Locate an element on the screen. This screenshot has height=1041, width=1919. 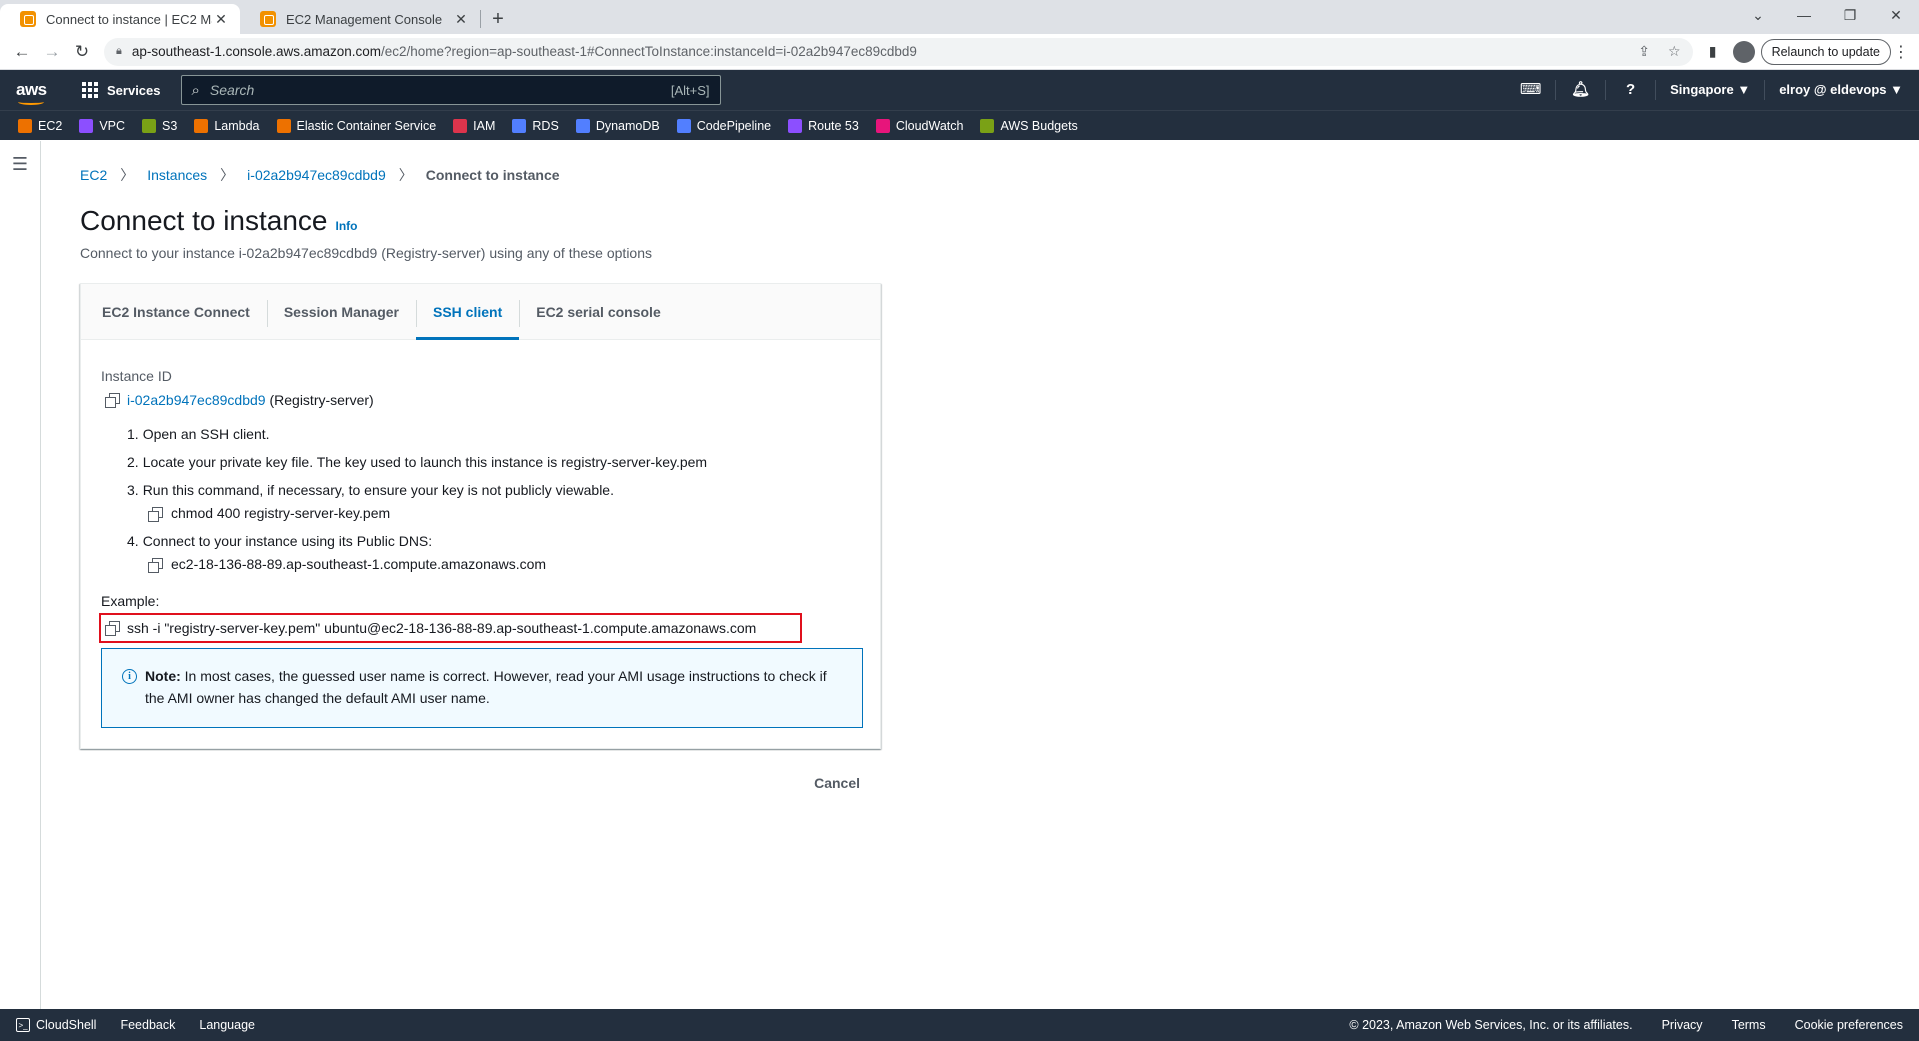
chevron-right-icon: 〉 is located at coordinates (405, 175).